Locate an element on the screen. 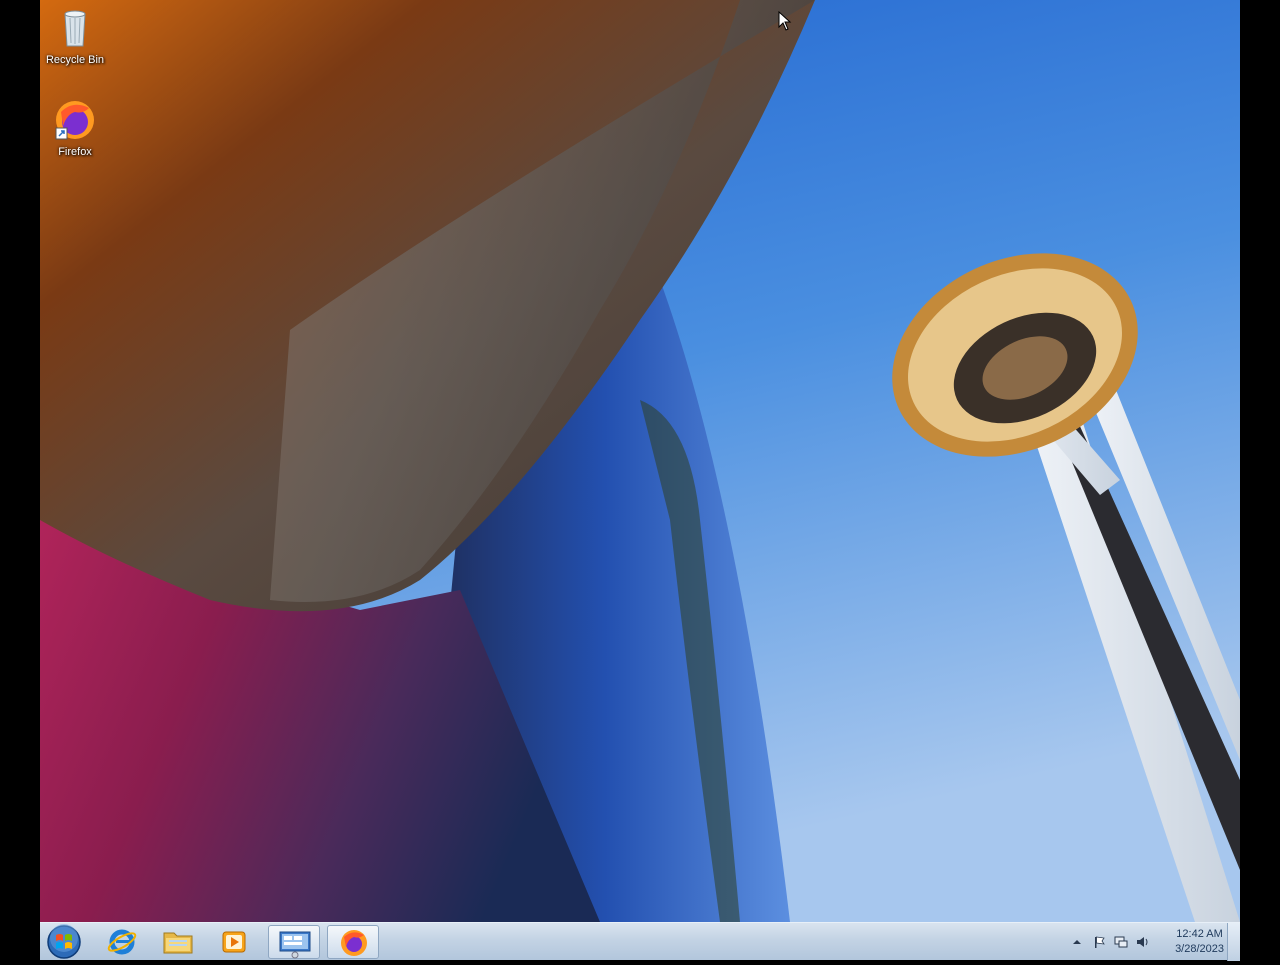 The height and width of the screenshot is (965, 1280). desktop-icon-label: Recycle Bin is located at coordinates (75, 60).